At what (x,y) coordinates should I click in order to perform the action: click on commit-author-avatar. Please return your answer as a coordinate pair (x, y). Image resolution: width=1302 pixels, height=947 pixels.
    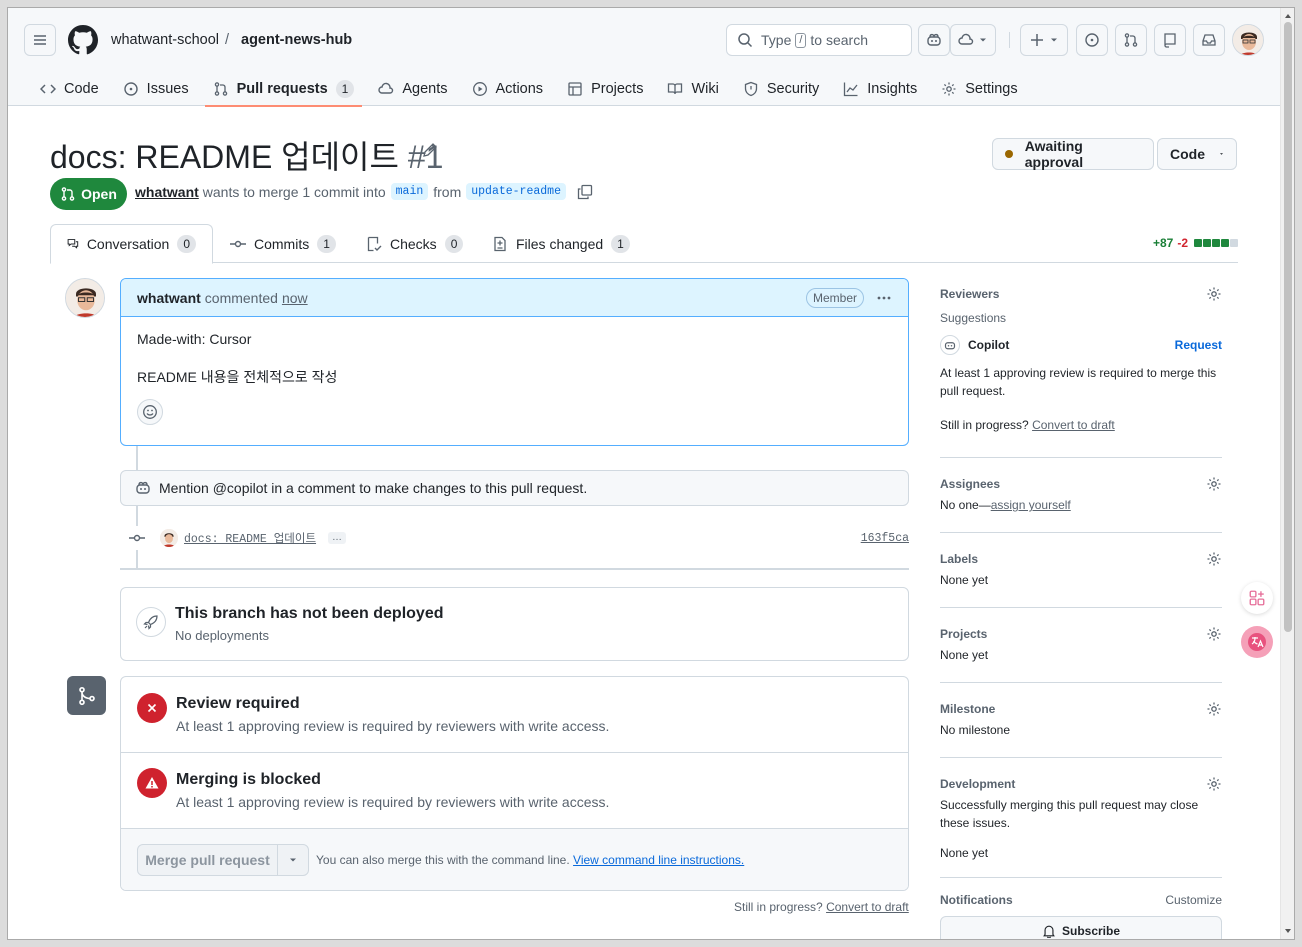
    Looking at the image, I should click on (169, 538).